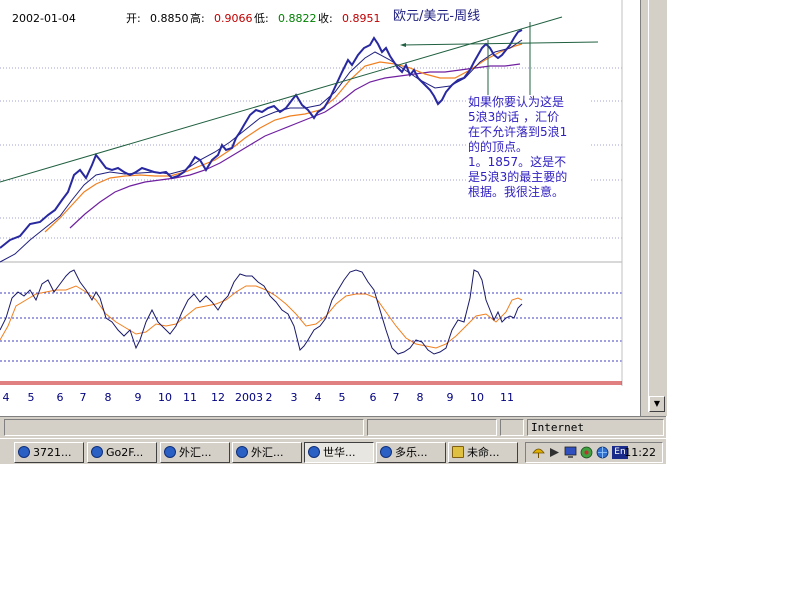 The image size is (800, 600). Describe the element at coordinates (133, 18) in the screenshot. I see `ohlc-label: 开:` at that location.